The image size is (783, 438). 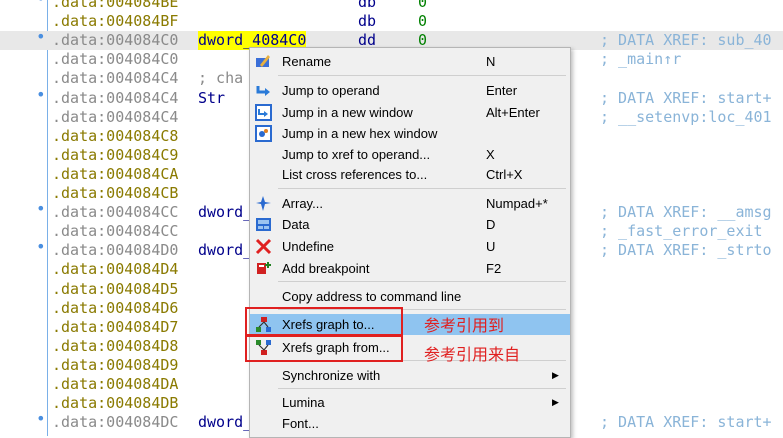 What do you see at coordinates (115, 173) in the screenshot?
I see `address: .data:004084CA` at bounding box center [115, 173].